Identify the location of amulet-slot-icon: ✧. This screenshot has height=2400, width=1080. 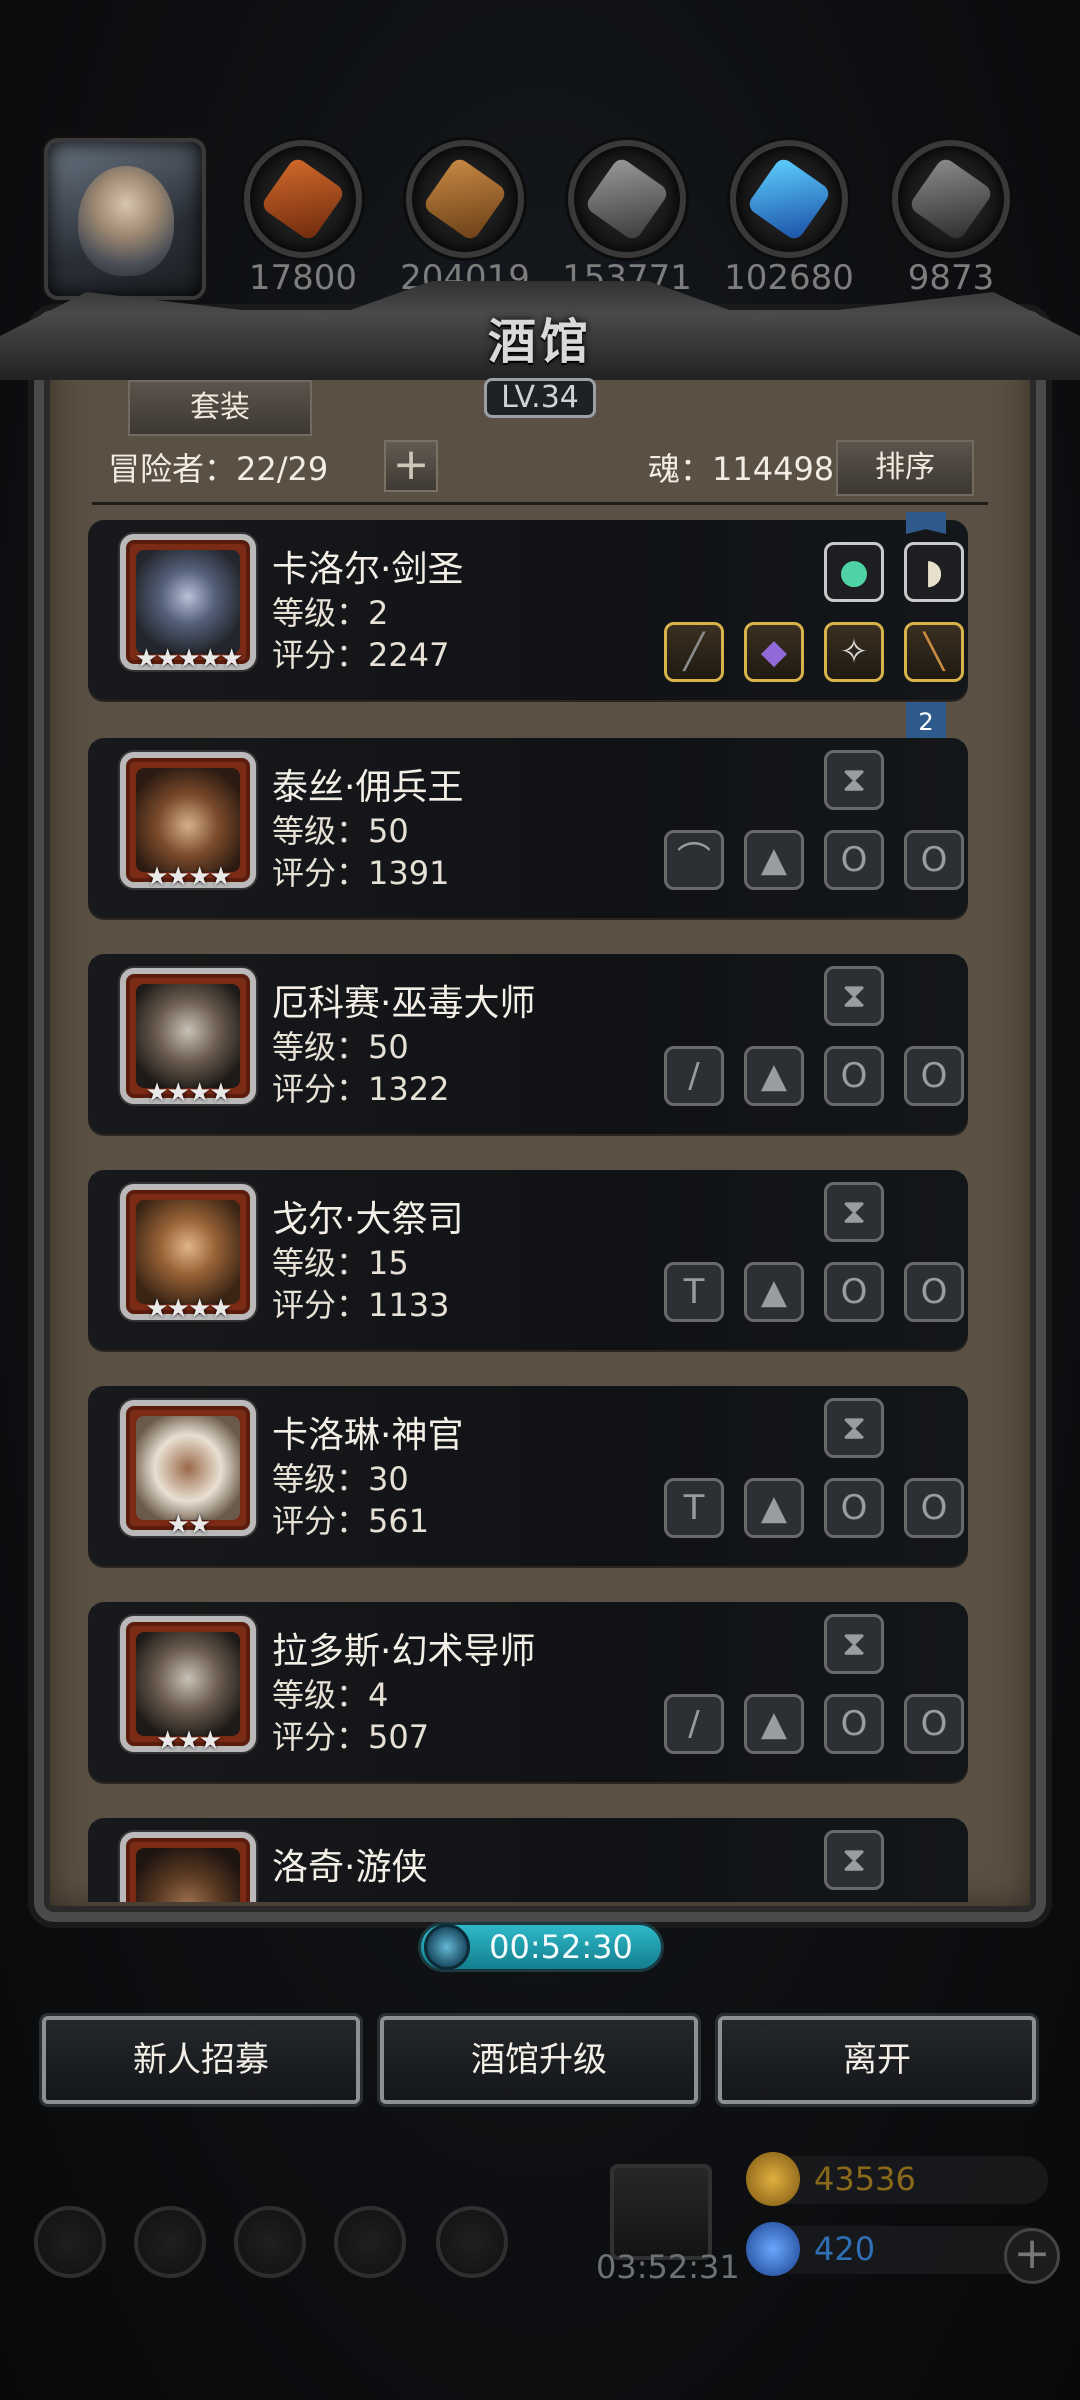
(854, 652).